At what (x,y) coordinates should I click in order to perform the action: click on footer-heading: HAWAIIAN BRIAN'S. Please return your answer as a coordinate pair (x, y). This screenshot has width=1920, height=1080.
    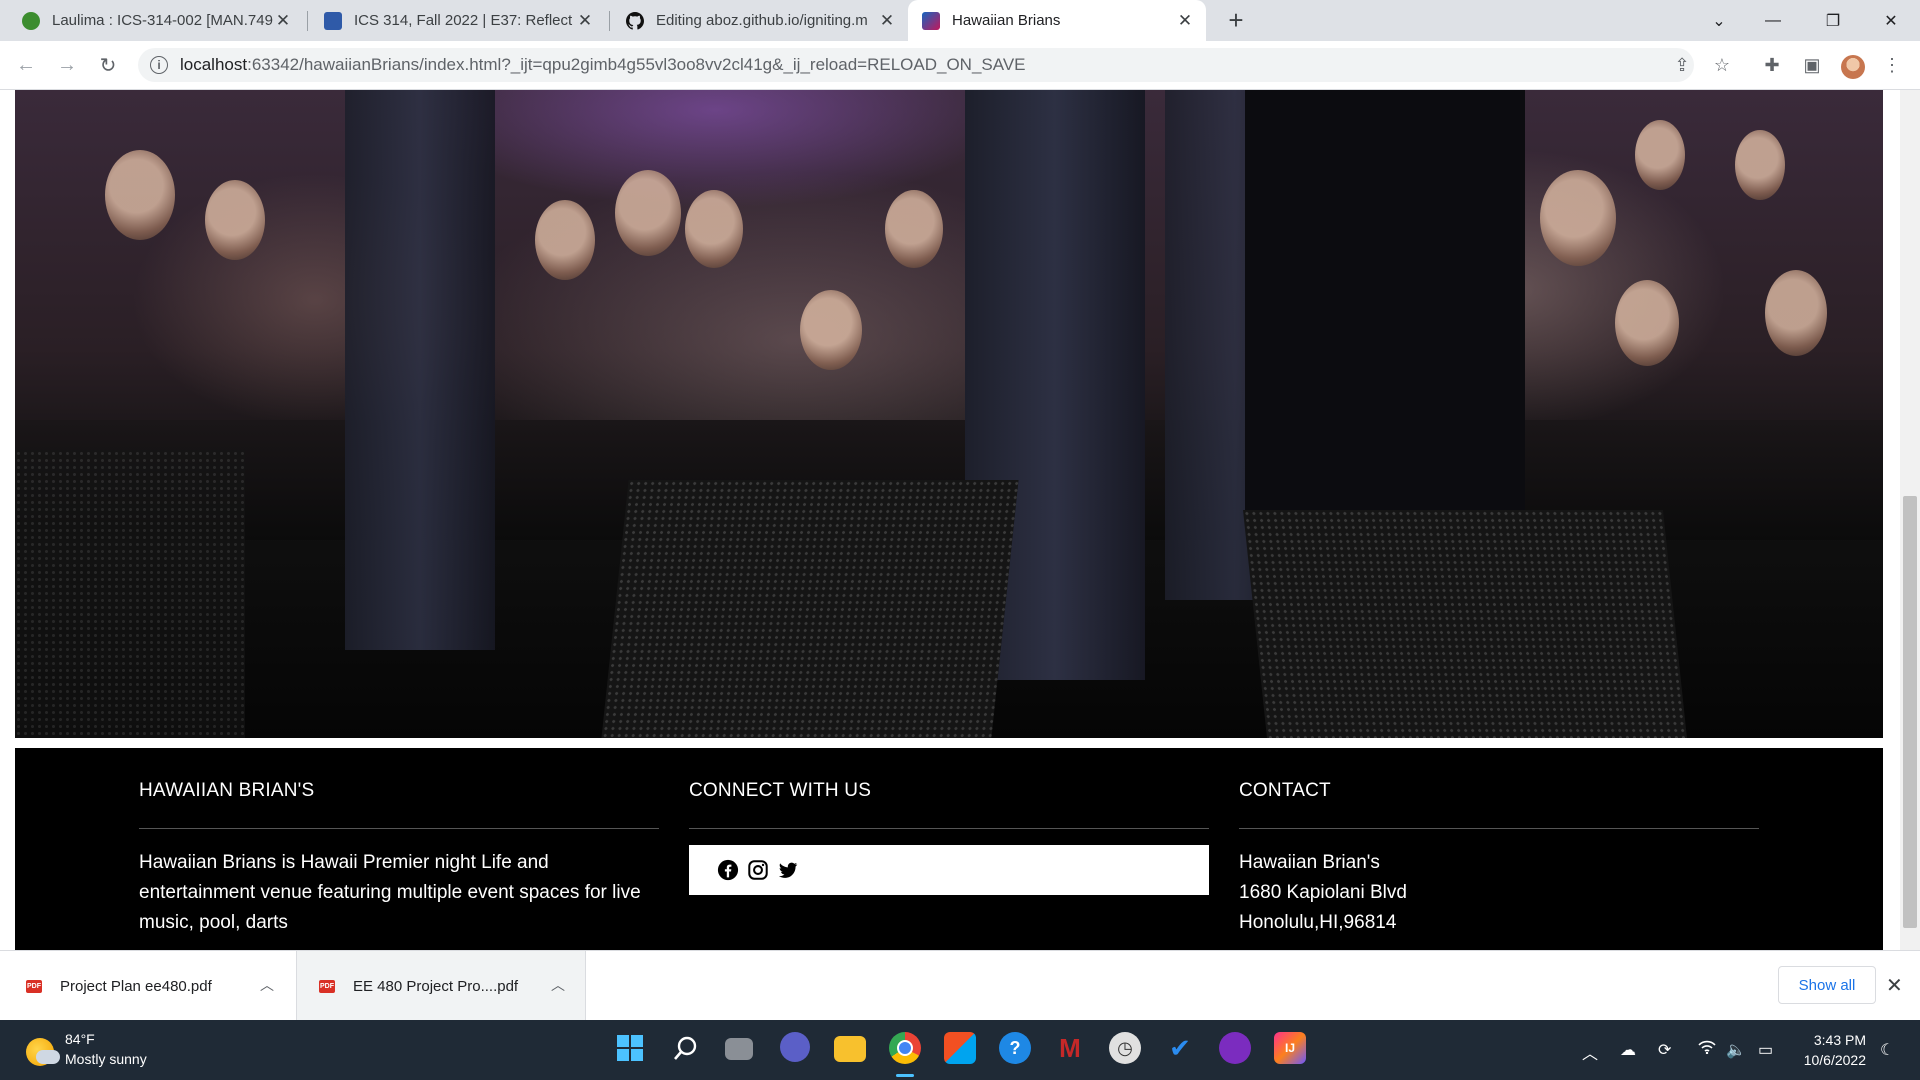
    Looking at the image, I should click on (227, 790).